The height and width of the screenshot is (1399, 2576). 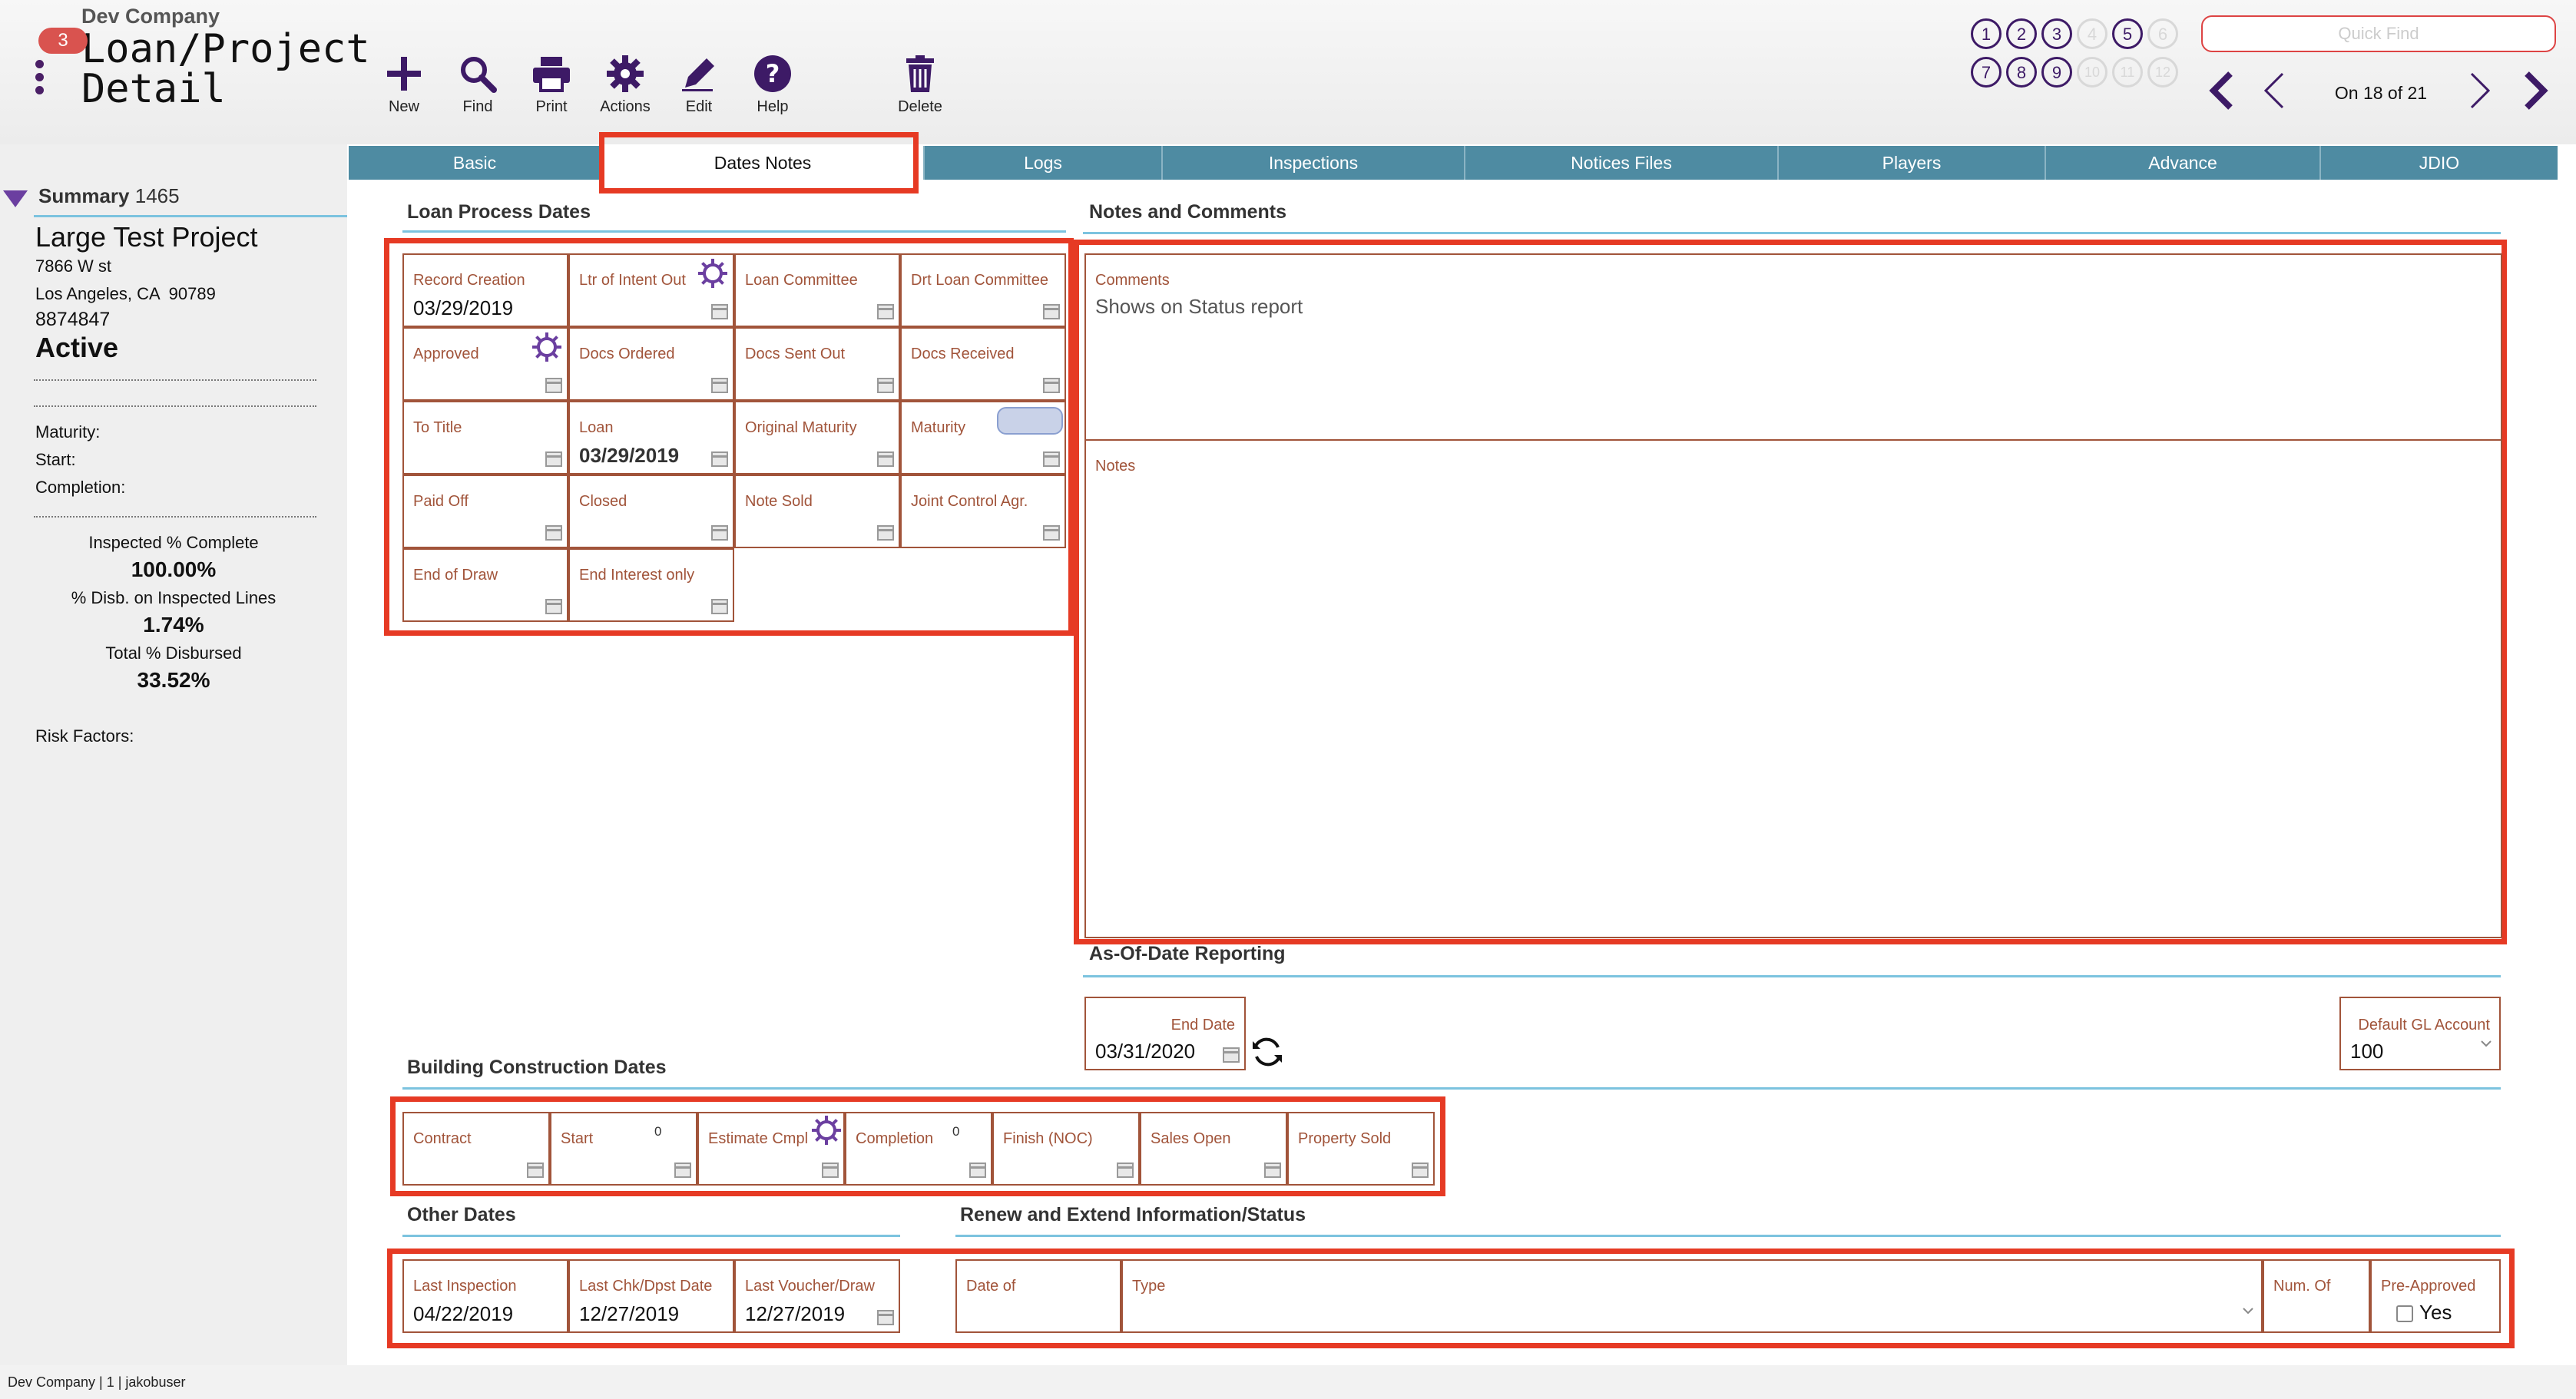 What do you see at coordinates (2223, 90) in the screenshot?
I see `first-record-icon` at bounding box center [2223, 90].